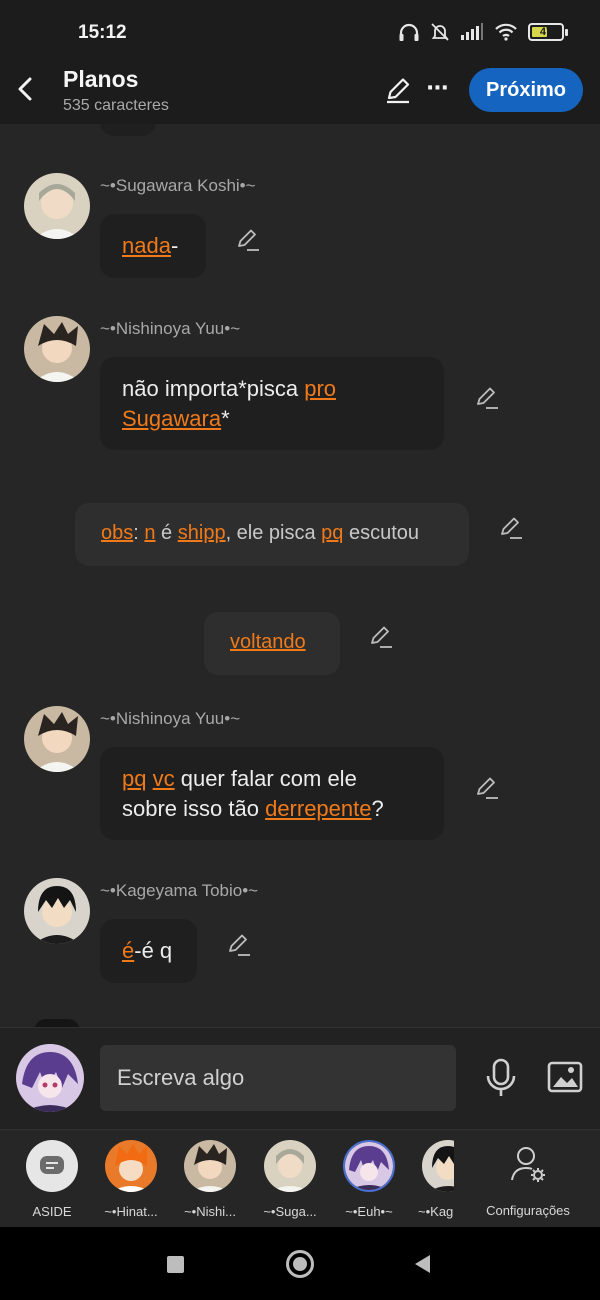  I want to click on character-item-kageyama: ~•Kag, so click(432, 1179).